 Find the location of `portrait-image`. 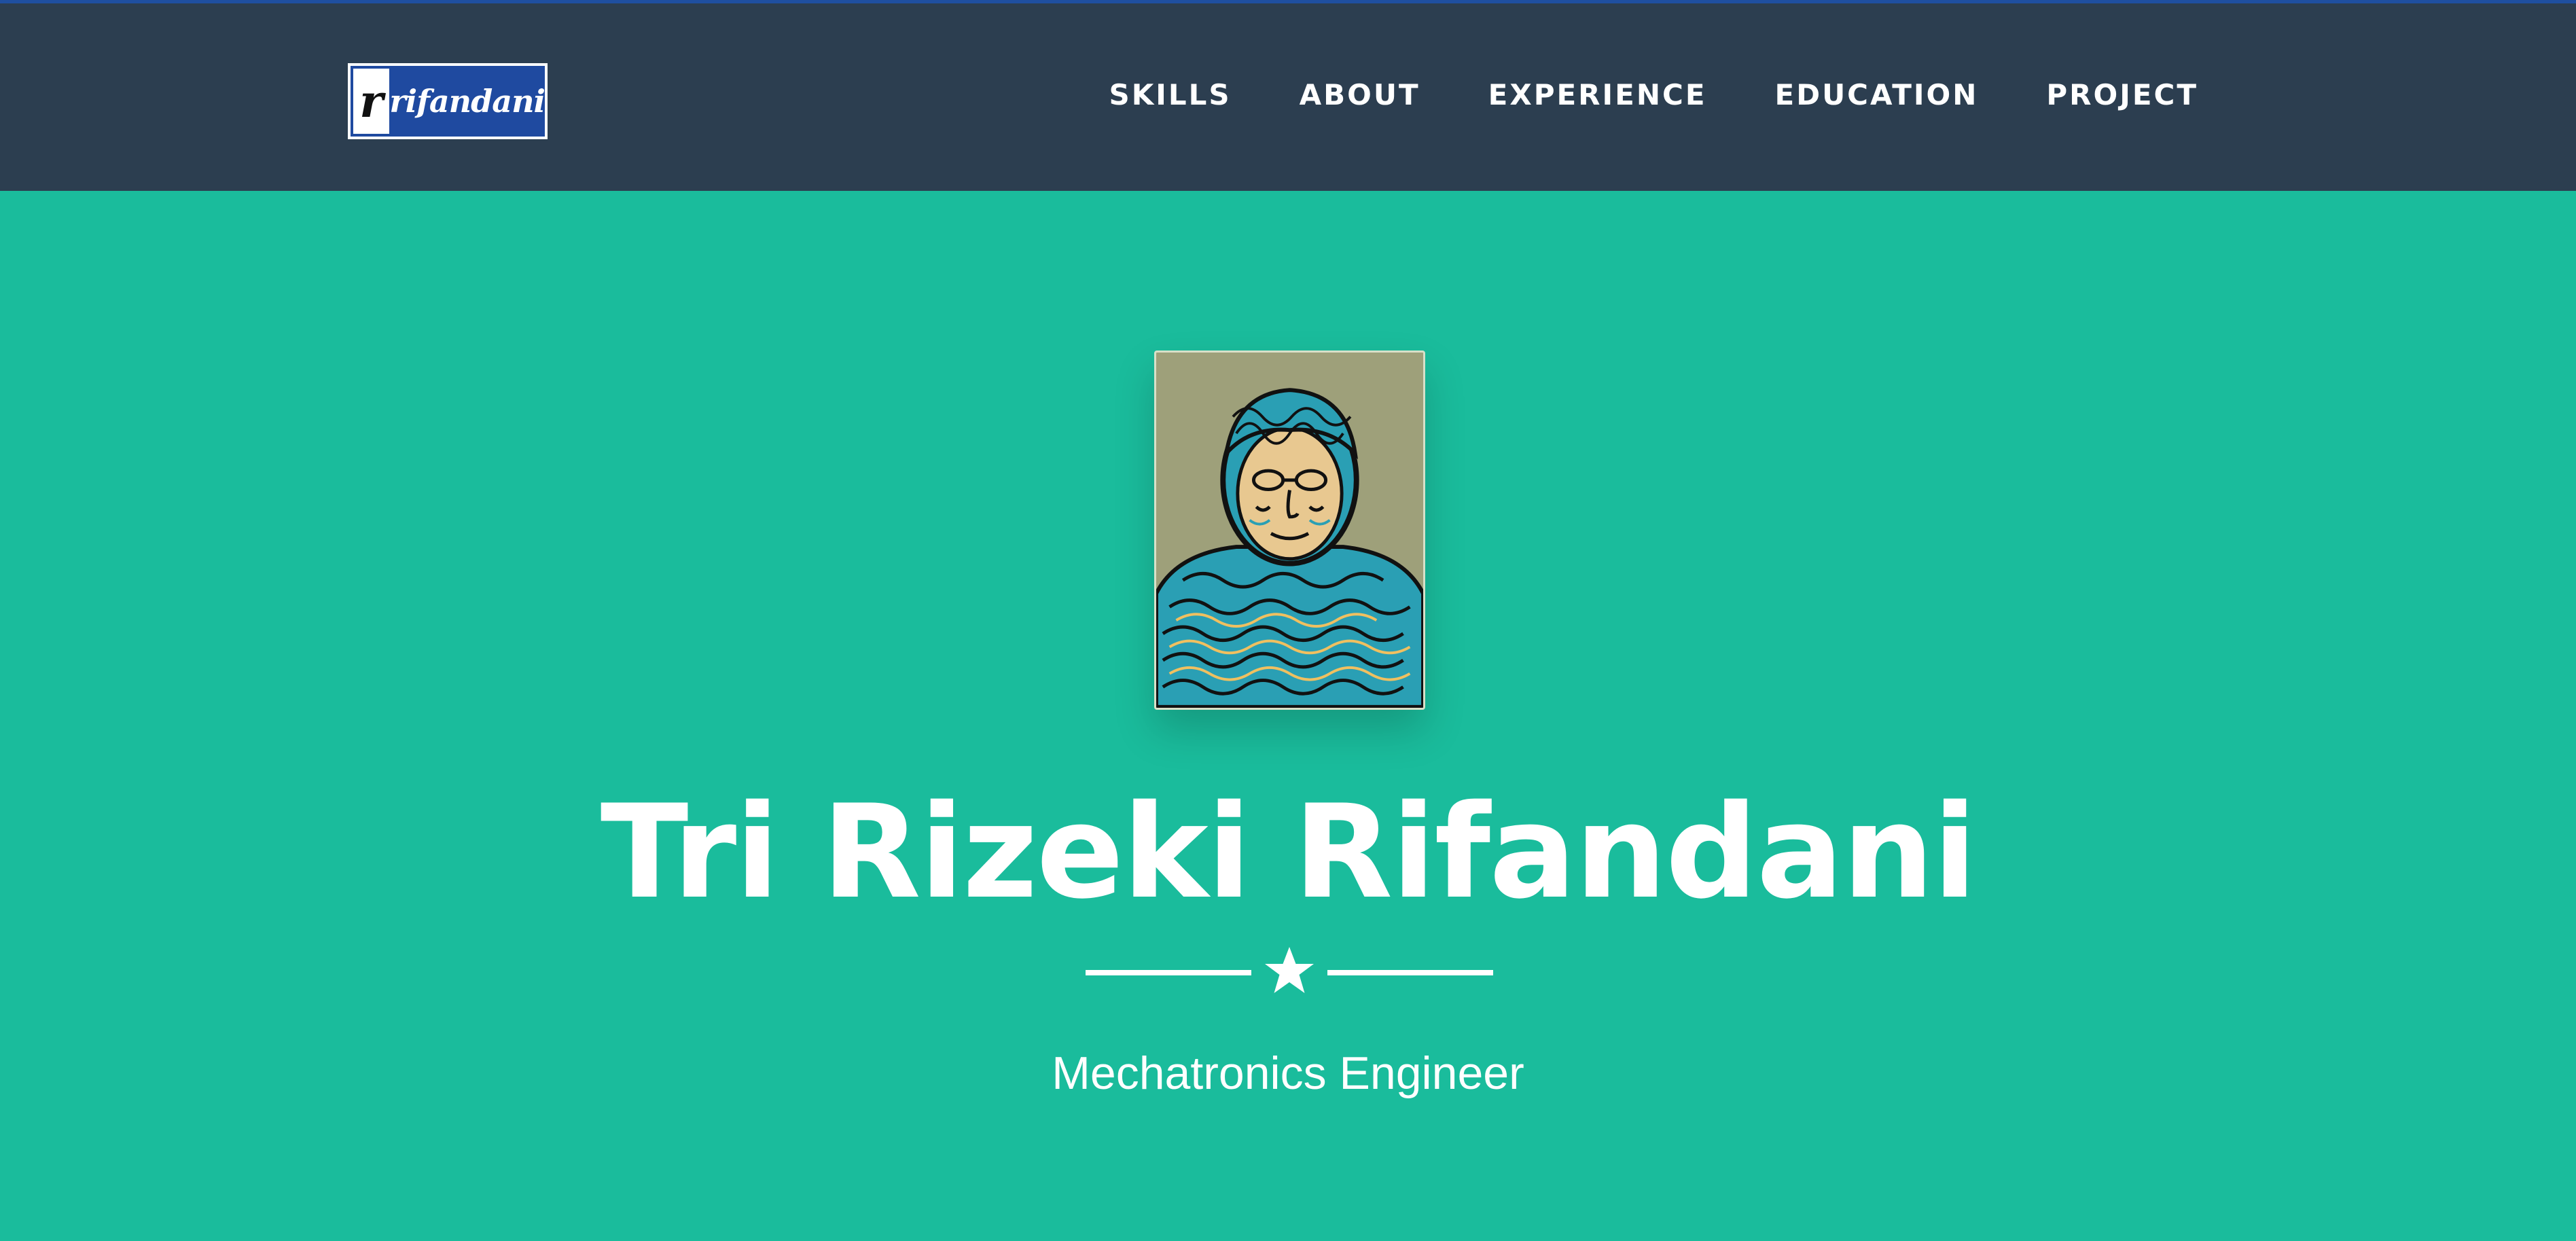

portrait-image is located at coordinates (1290, 530).